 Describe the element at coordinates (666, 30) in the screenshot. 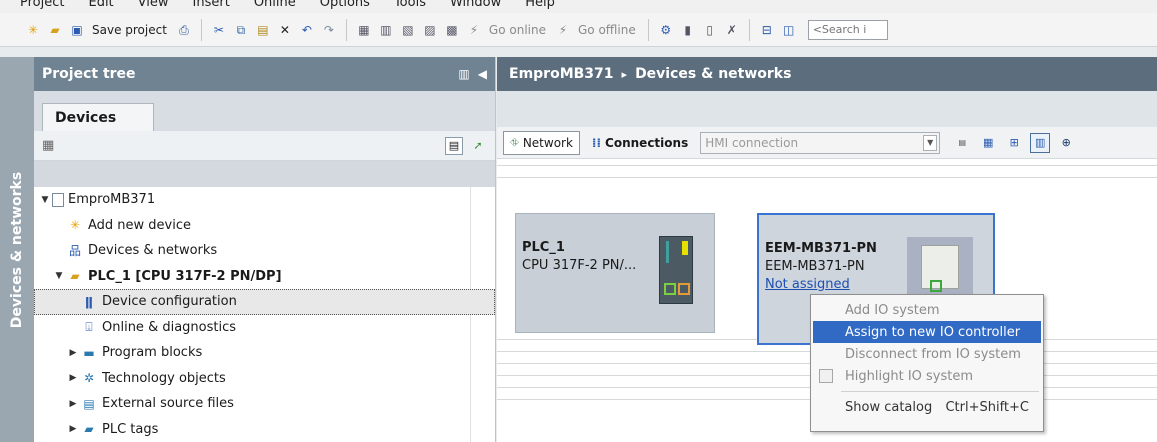

I see `accessible-devices-icon: ⚙` at that location.